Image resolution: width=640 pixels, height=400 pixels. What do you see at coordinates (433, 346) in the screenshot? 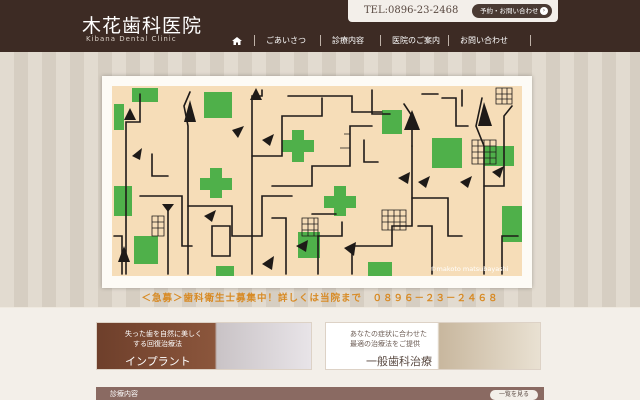
I see `general-dentistry-card: あなたの症状に合わせた 最適の治療法をご提供 一般歯科治療` at bounding box center [433, 346].